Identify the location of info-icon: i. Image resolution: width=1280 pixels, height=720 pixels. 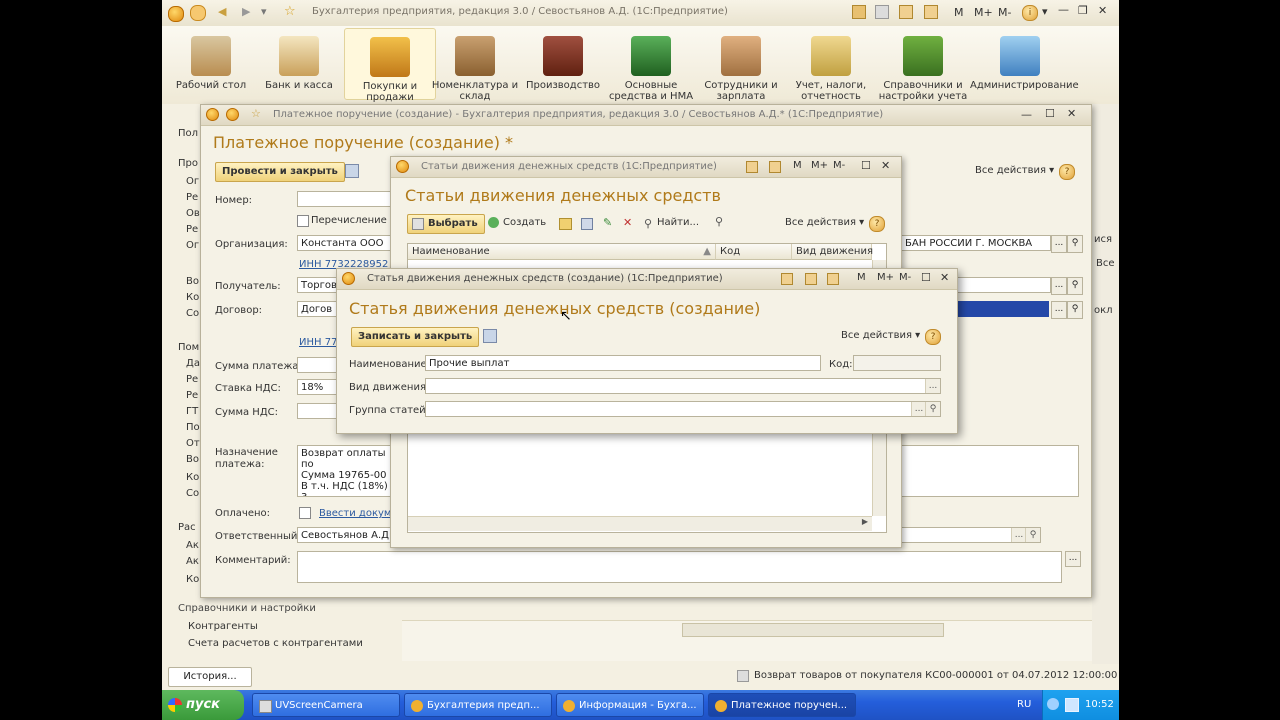
(1030, 13).